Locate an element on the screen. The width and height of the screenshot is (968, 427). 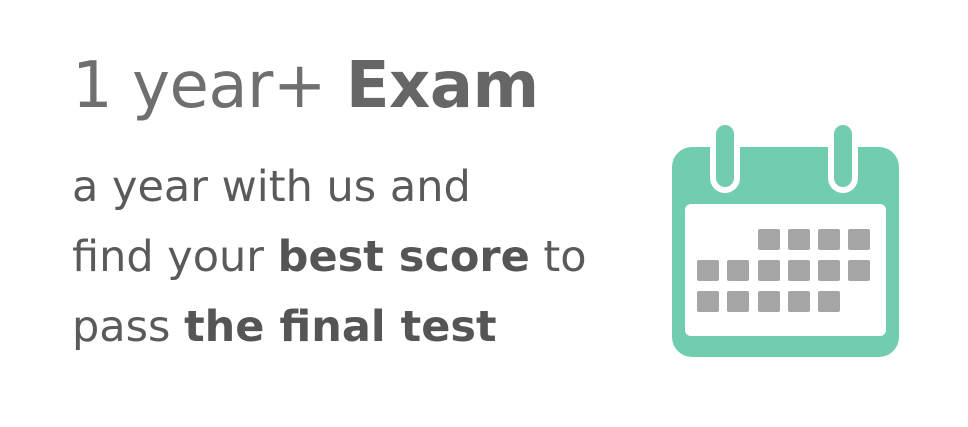
calendar-icon is located at coordinates (785, 241).